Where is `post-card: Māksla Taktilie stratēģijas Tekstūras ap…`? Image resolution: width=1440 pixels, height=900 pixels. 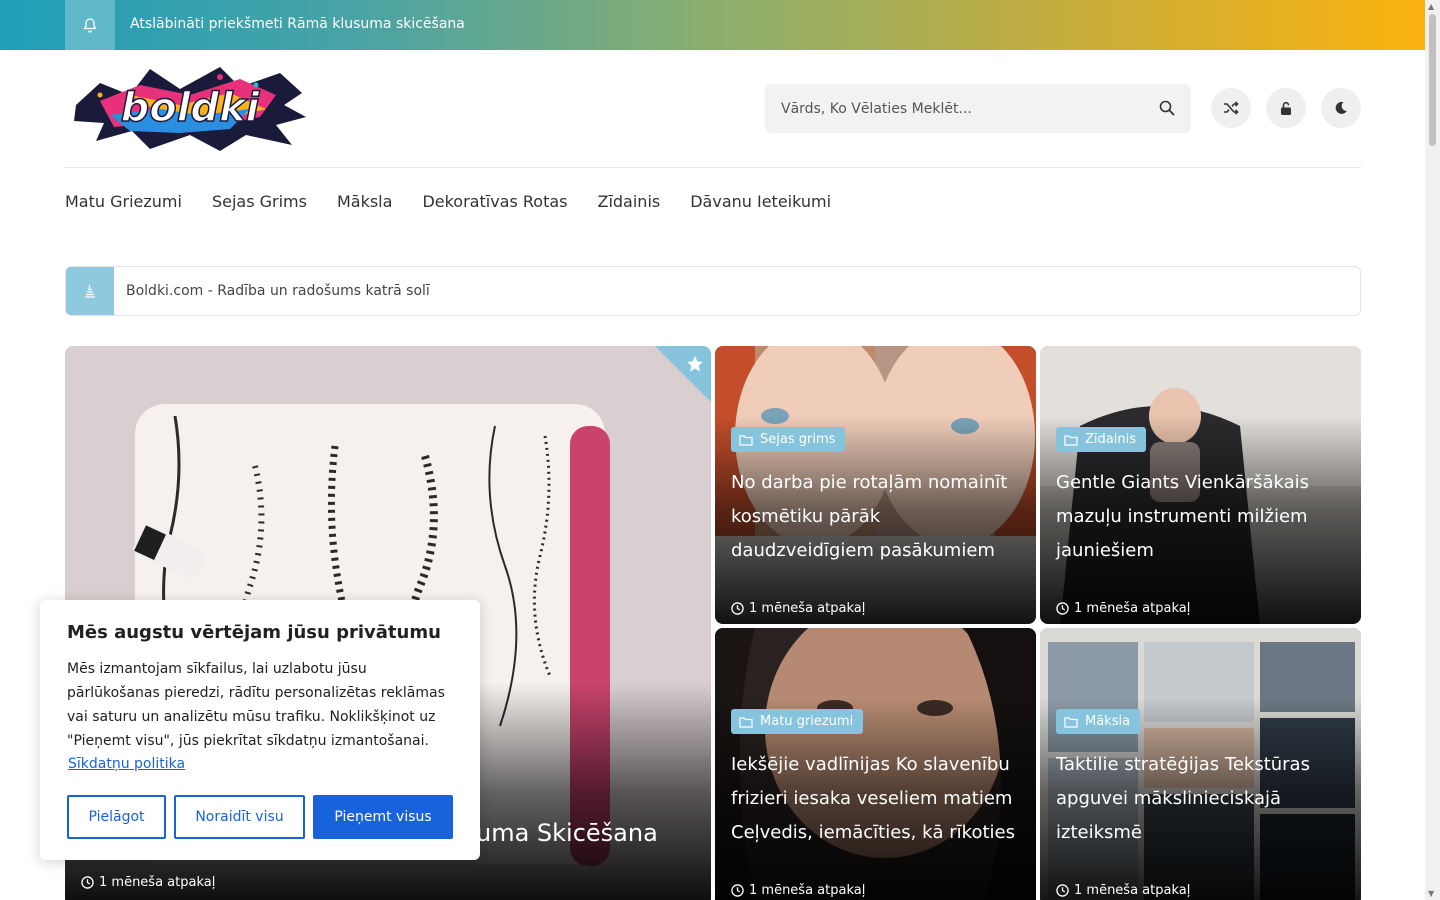
post-card: Māksla Taktilie stratēģijas Tekstūras ap… is located at coordinates (1200, 764).